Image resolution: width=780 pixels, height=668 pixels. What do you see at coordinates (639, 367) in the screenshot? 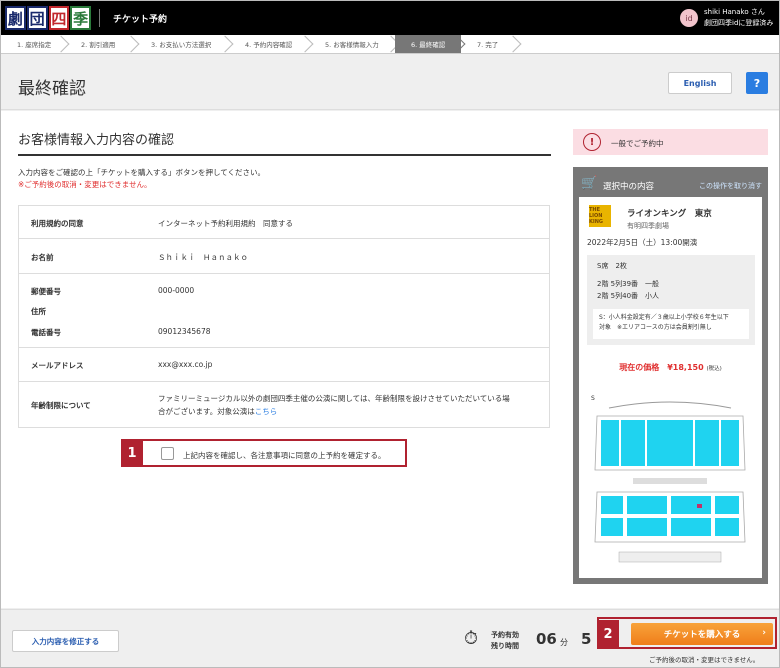
I see `price-label: 現在の価格` at bounding box center [639, 367].